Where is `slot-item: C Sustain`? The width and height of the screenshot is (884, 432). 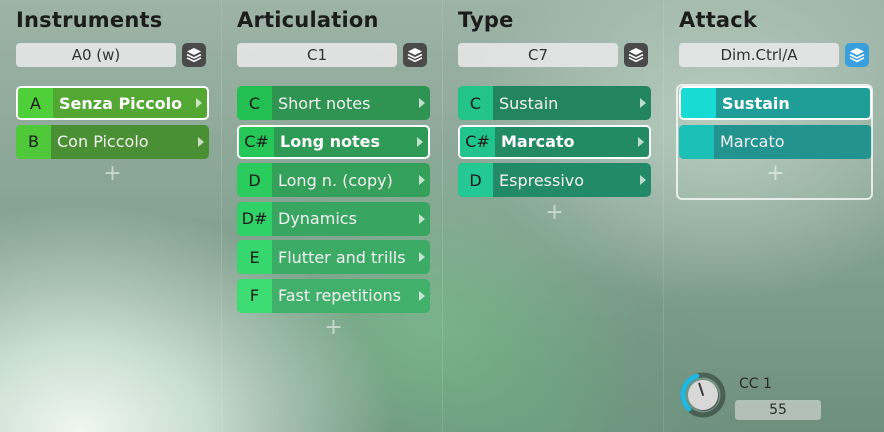 slot-item: C Sustain is located at coordinates (554, 103).